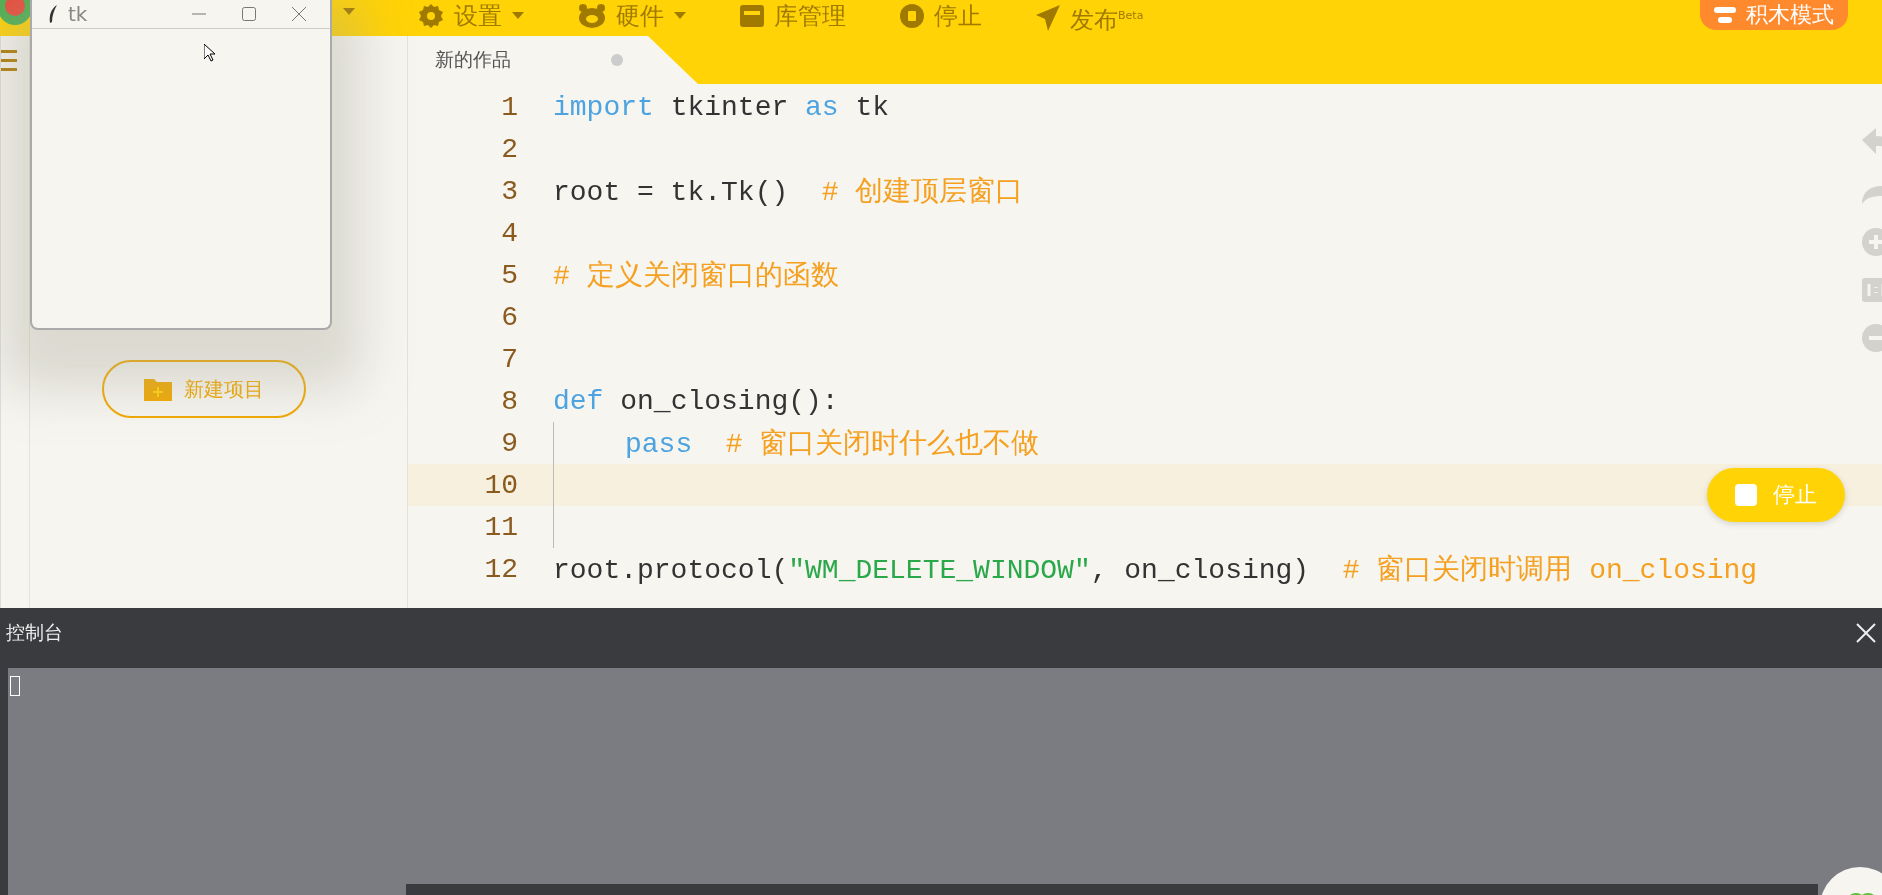  Describe the element at coordinates (78, 14) in the screenshot. I see `window-title: tk` at that location.